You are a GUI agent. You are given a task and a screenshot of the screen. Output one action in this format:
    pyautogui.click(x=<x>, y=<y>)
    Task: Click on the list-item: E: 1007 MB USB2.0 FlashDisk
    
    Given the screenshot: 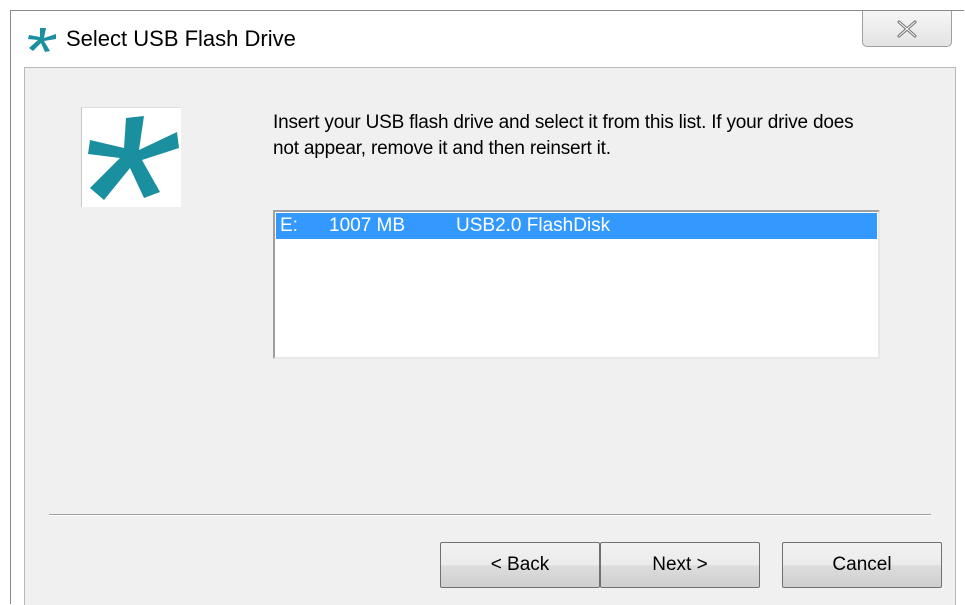 What is the action you would take?
    pyautogui.click(x=576, y=226)
    